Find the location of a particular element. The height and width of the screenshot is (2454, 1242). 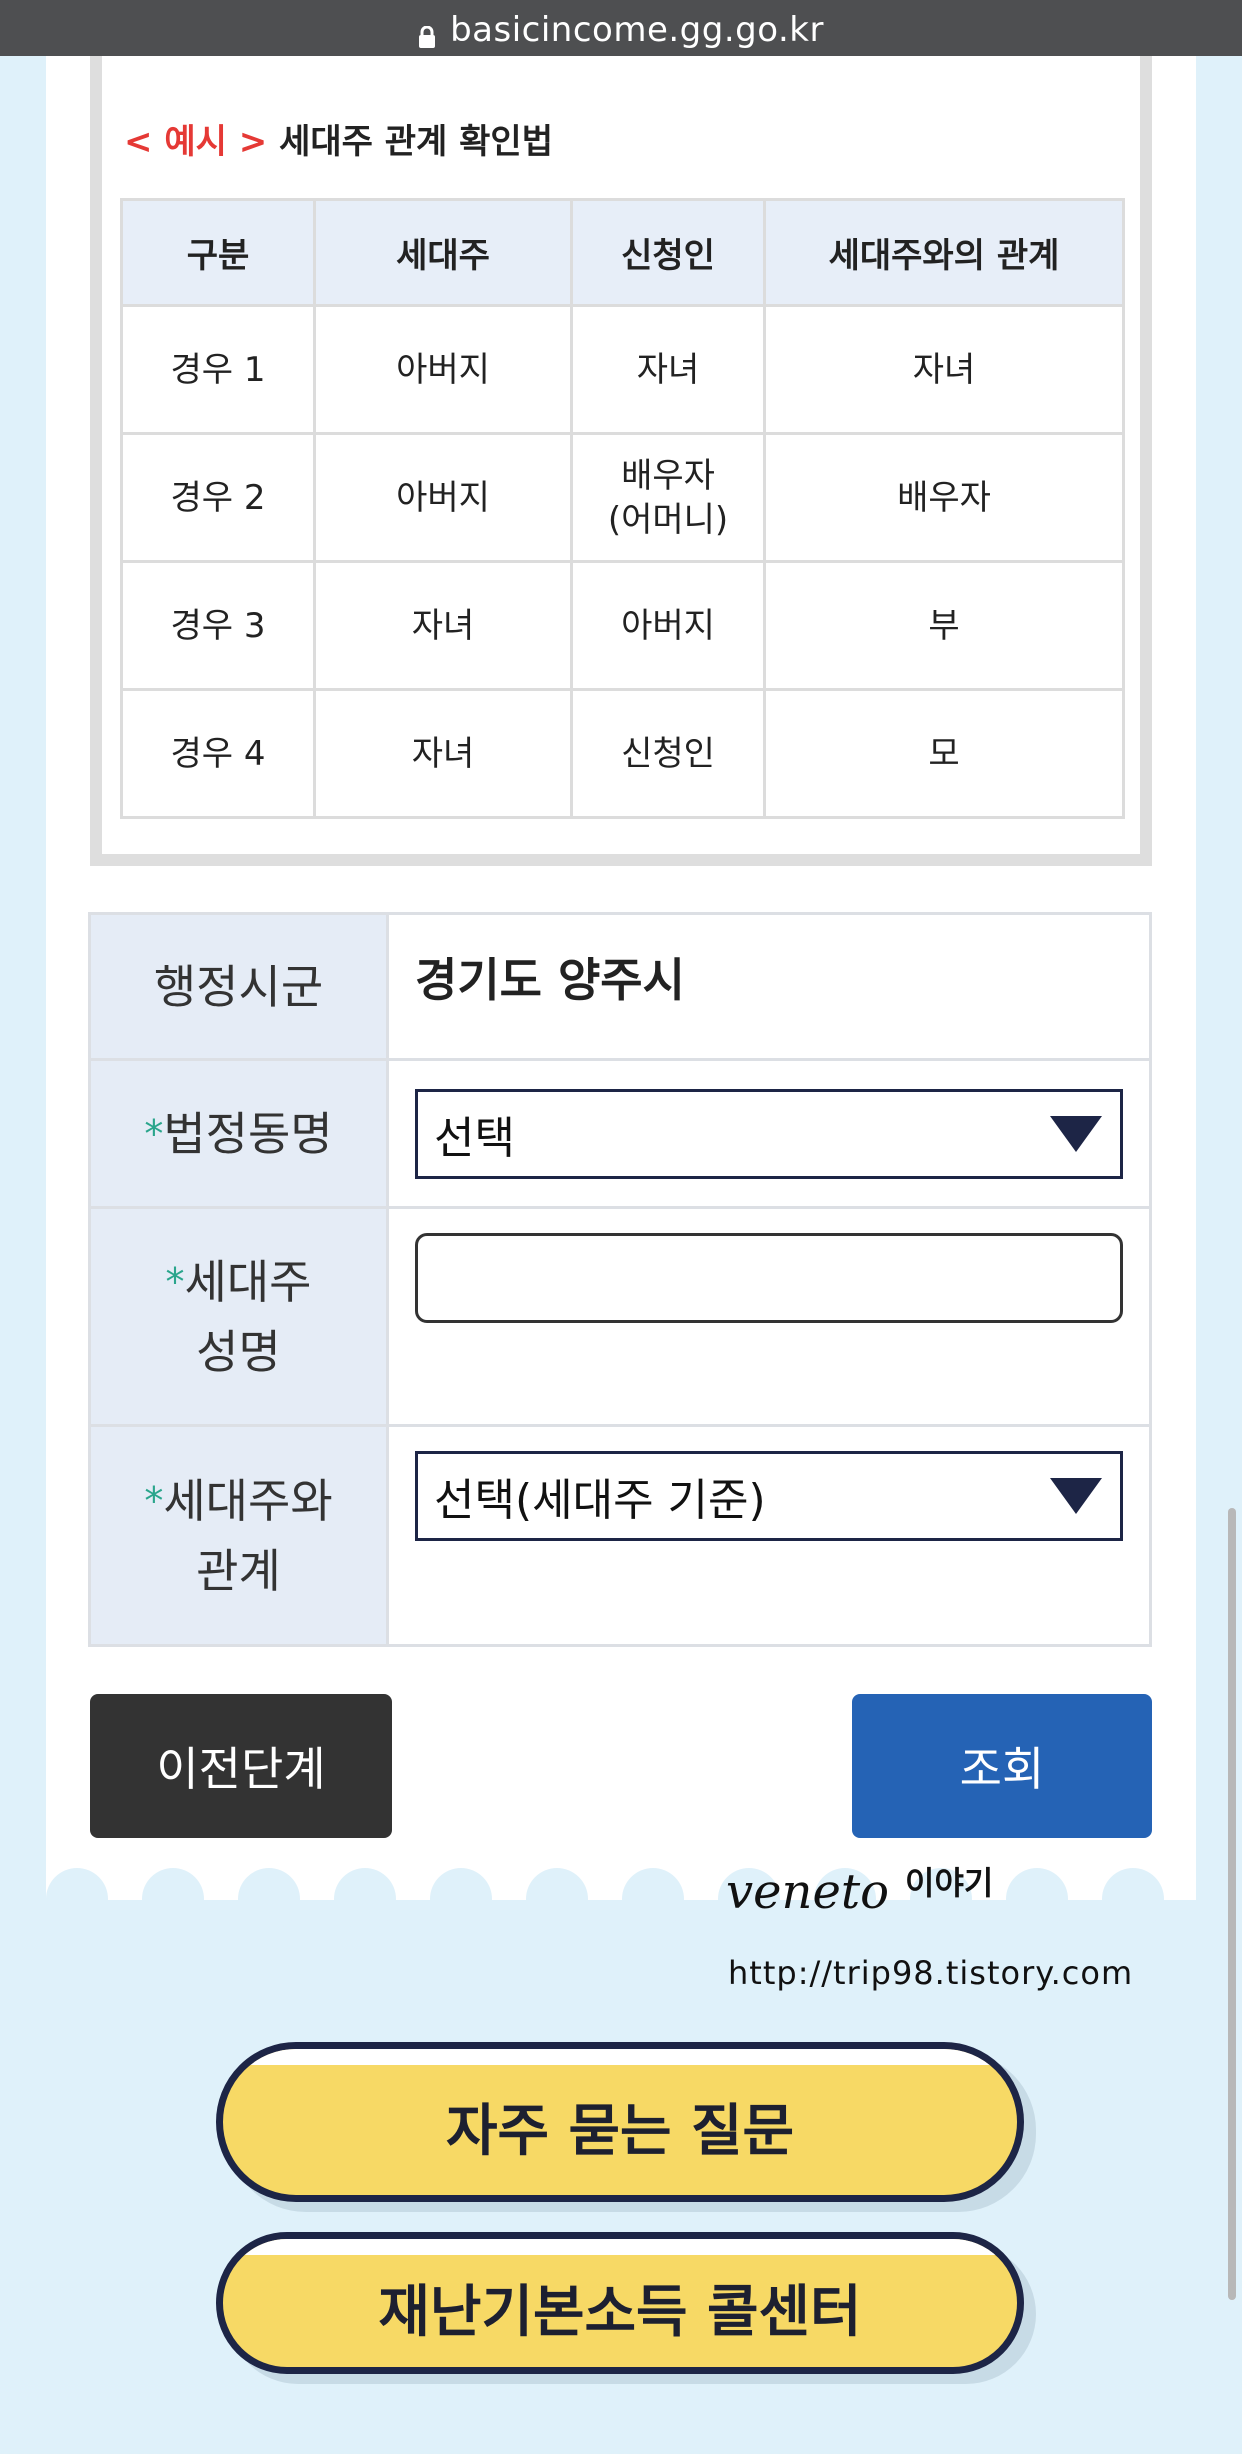

table-cell: 경우 1 is located at coordinates (218, 369).